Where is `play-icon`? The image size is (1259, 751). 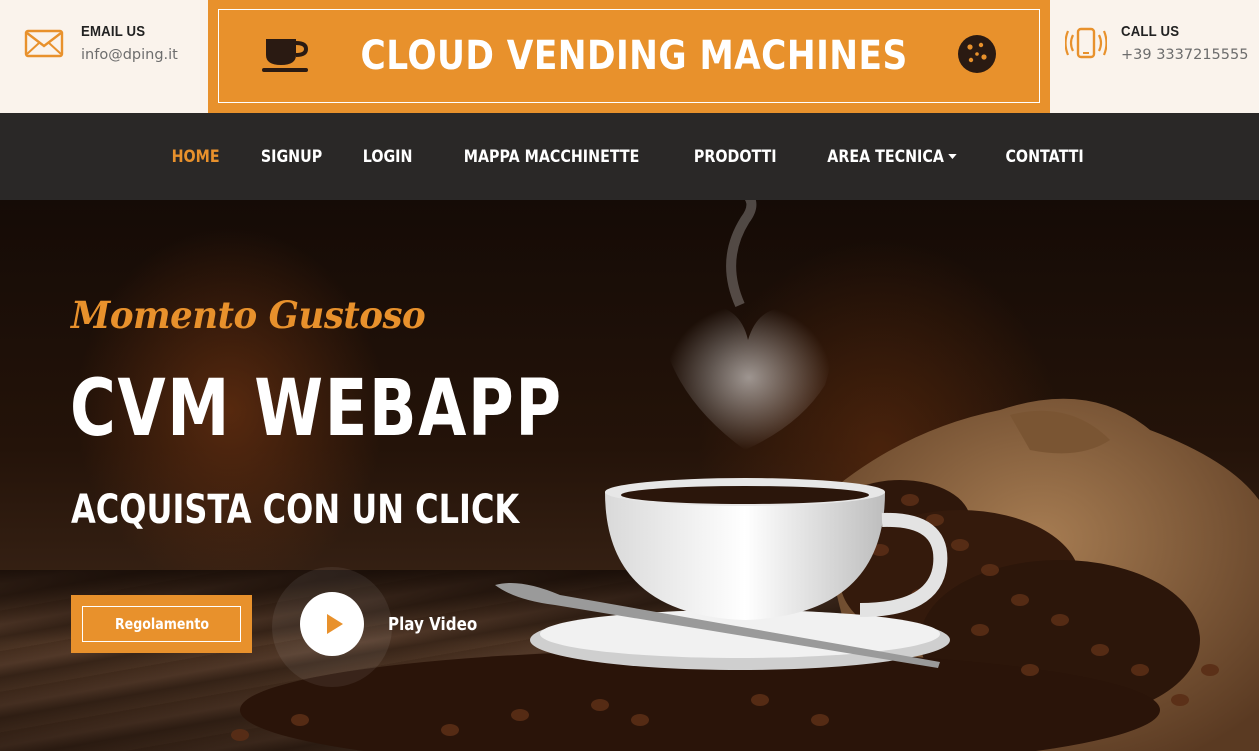 play-icon is located at coordinates (334, 624).